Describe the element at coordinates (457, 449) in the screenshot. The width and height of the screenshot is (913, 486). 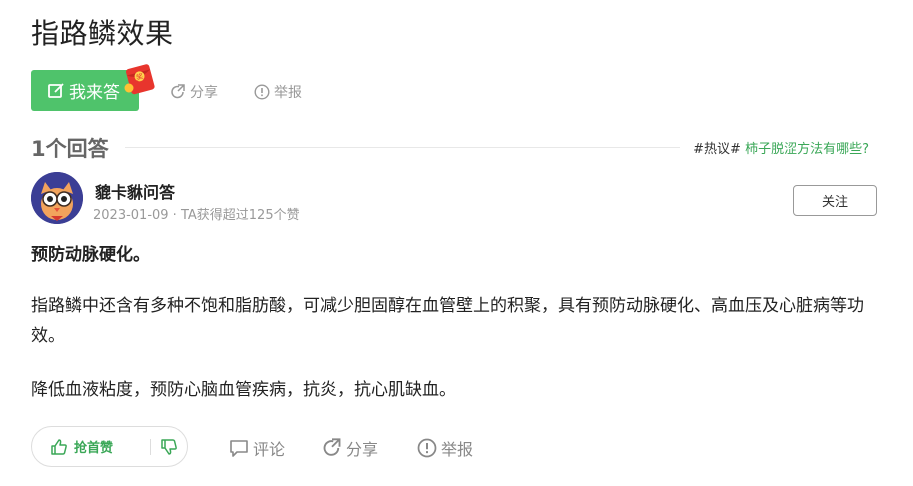
I see `footer-report-label: 举报` at that location.